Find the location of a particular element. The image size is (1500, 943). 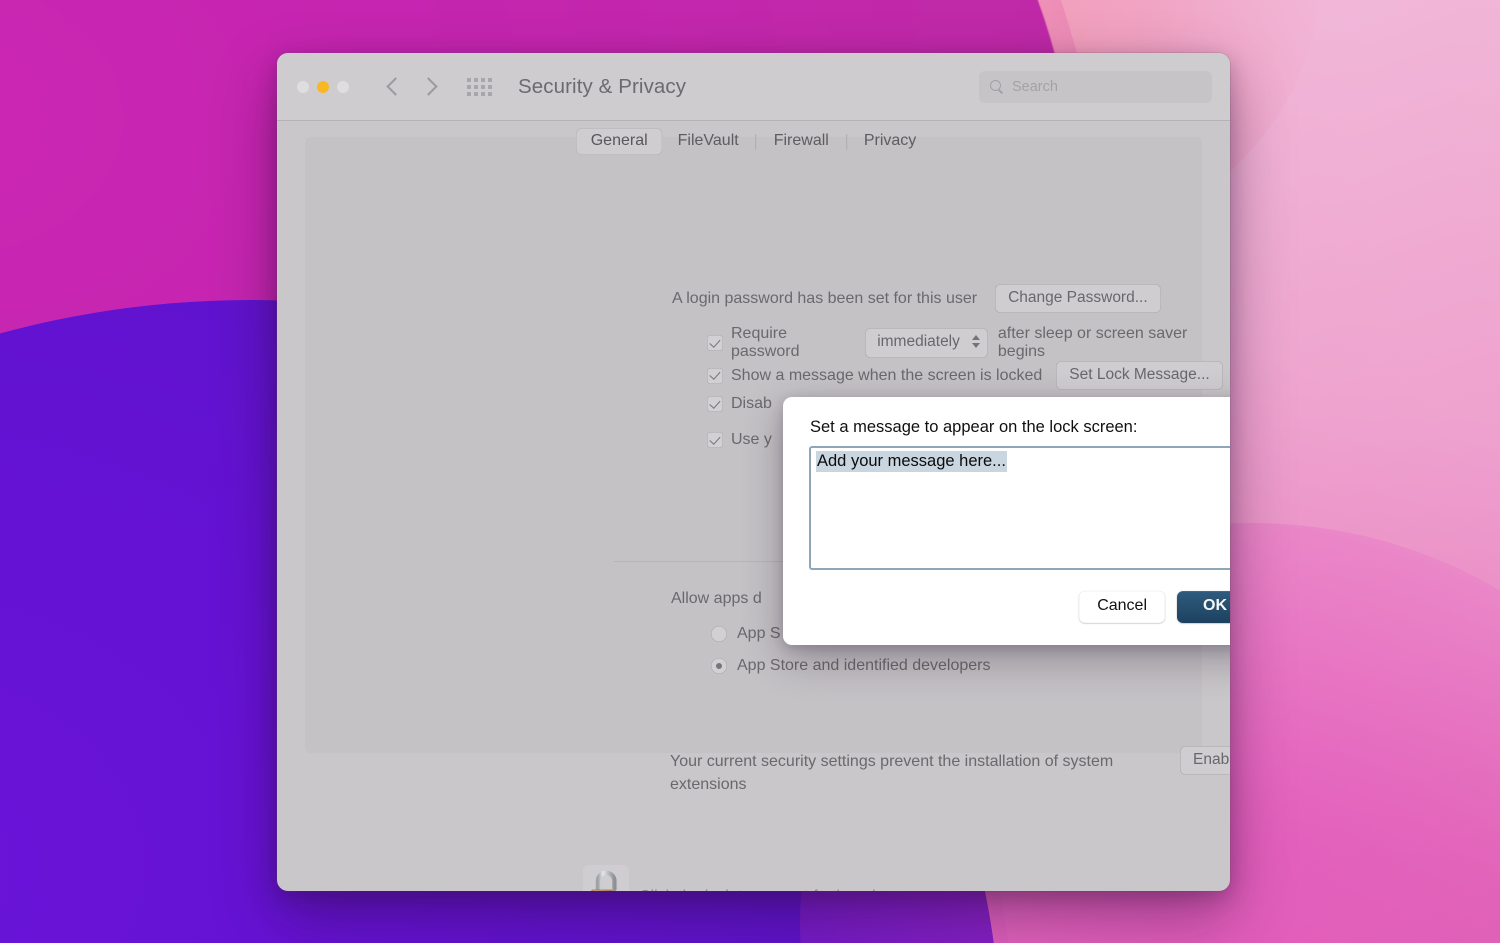

app-store-radio is located at coordinates (719, 634).